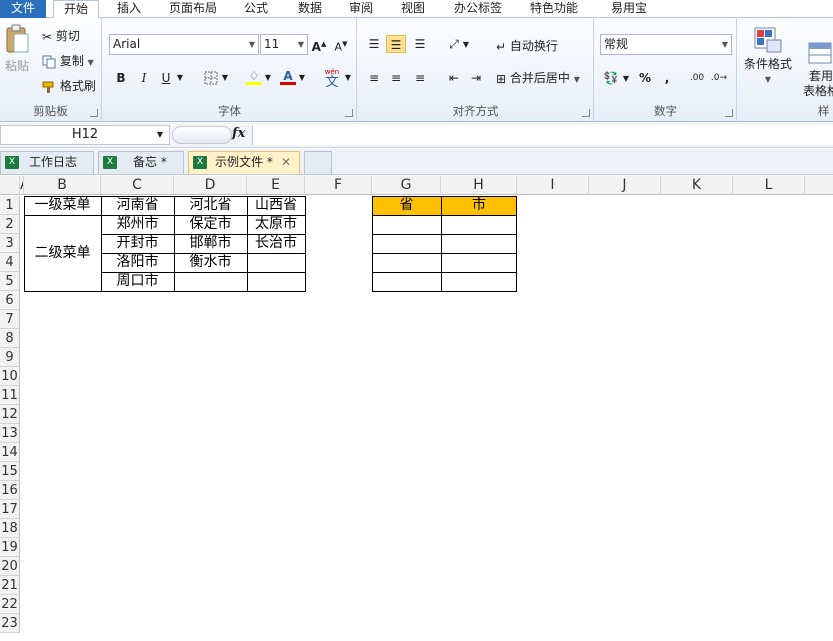  What do you see at coordinates (10, 300) in the screenshot?
I see `row-header-6: 6` at bounding box center [10, 300].